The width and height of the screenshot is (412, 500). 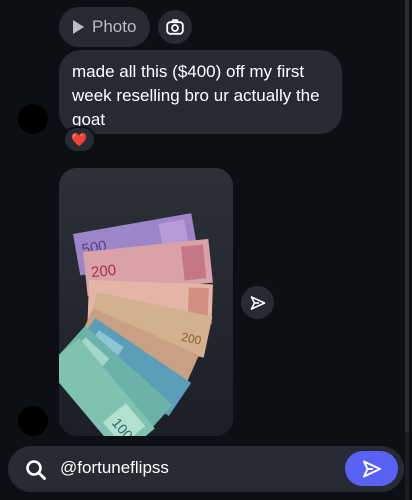 What do you see at coordinates (206, 469) in the screenshot?
I see `message-composer: @fortuneflipss` at bounding box center [206, 469].